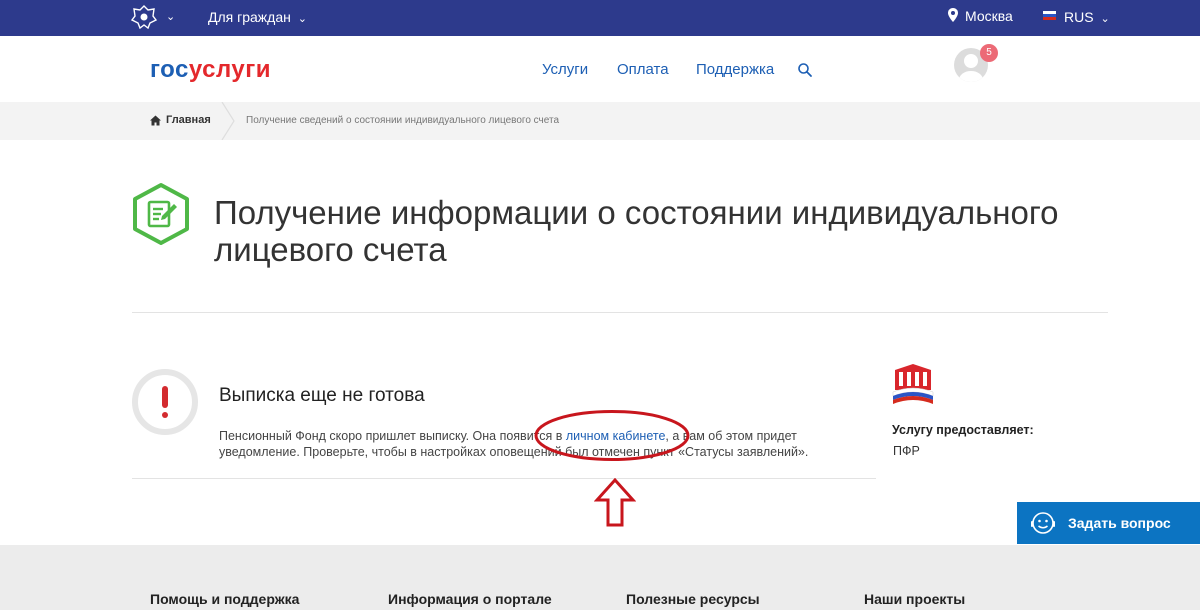 This screenshot has width=1200, height=610. Describe the element at coordinates (322, 395) in the screenshot. I see `status-title: Выписка еще не готова` at that location.